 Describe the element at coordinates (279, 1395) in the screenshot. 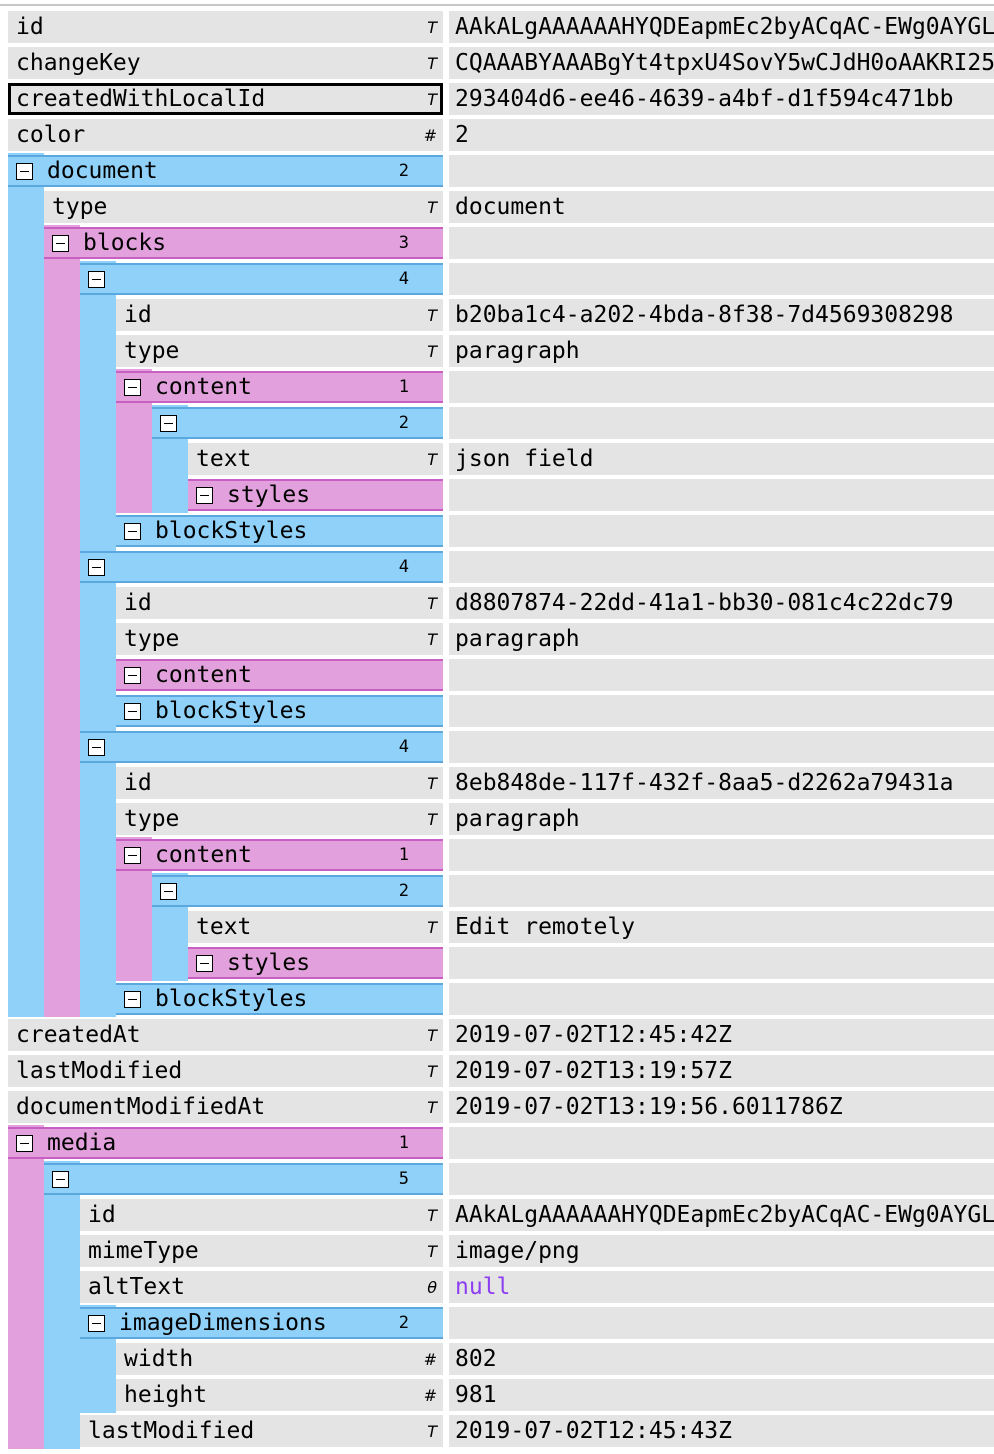

I see `tree-node-height: height #` at that location.